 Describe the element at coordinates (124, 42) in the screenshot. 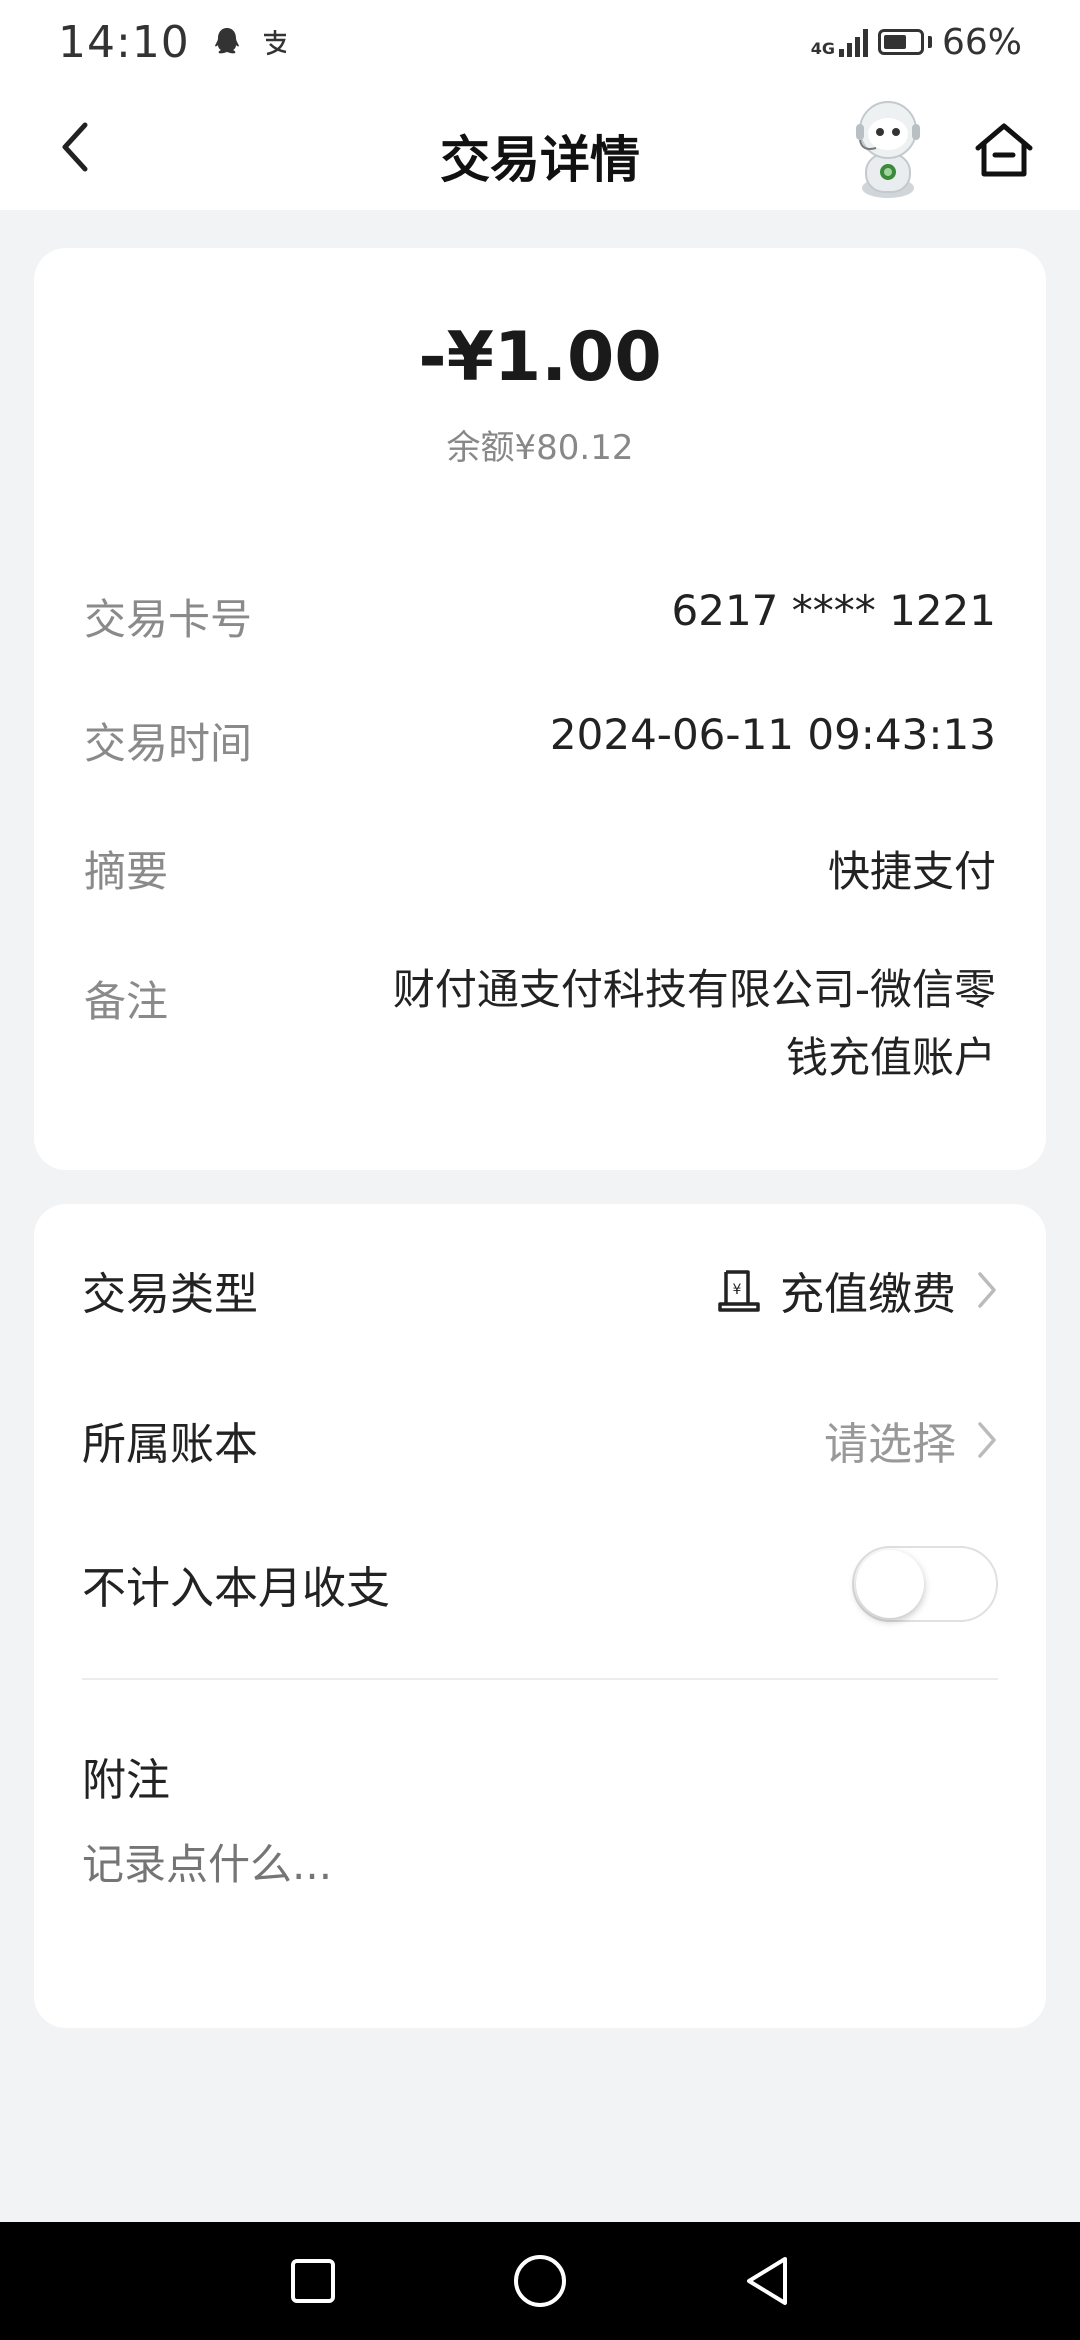

I see `status-time: 14:10` at that location.